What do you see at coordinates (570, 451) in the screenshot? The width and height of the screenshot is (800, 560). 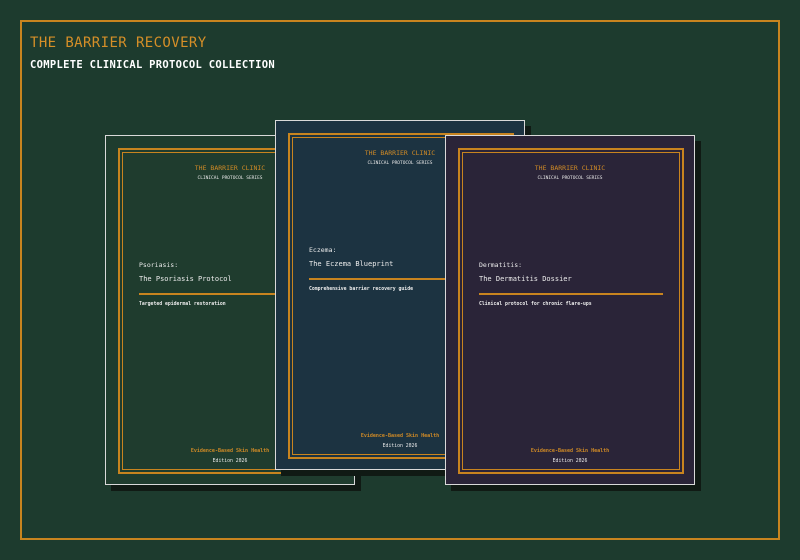 I see `book-footer: Evidence-Based Skin Health` at bounding box center [570, 451].